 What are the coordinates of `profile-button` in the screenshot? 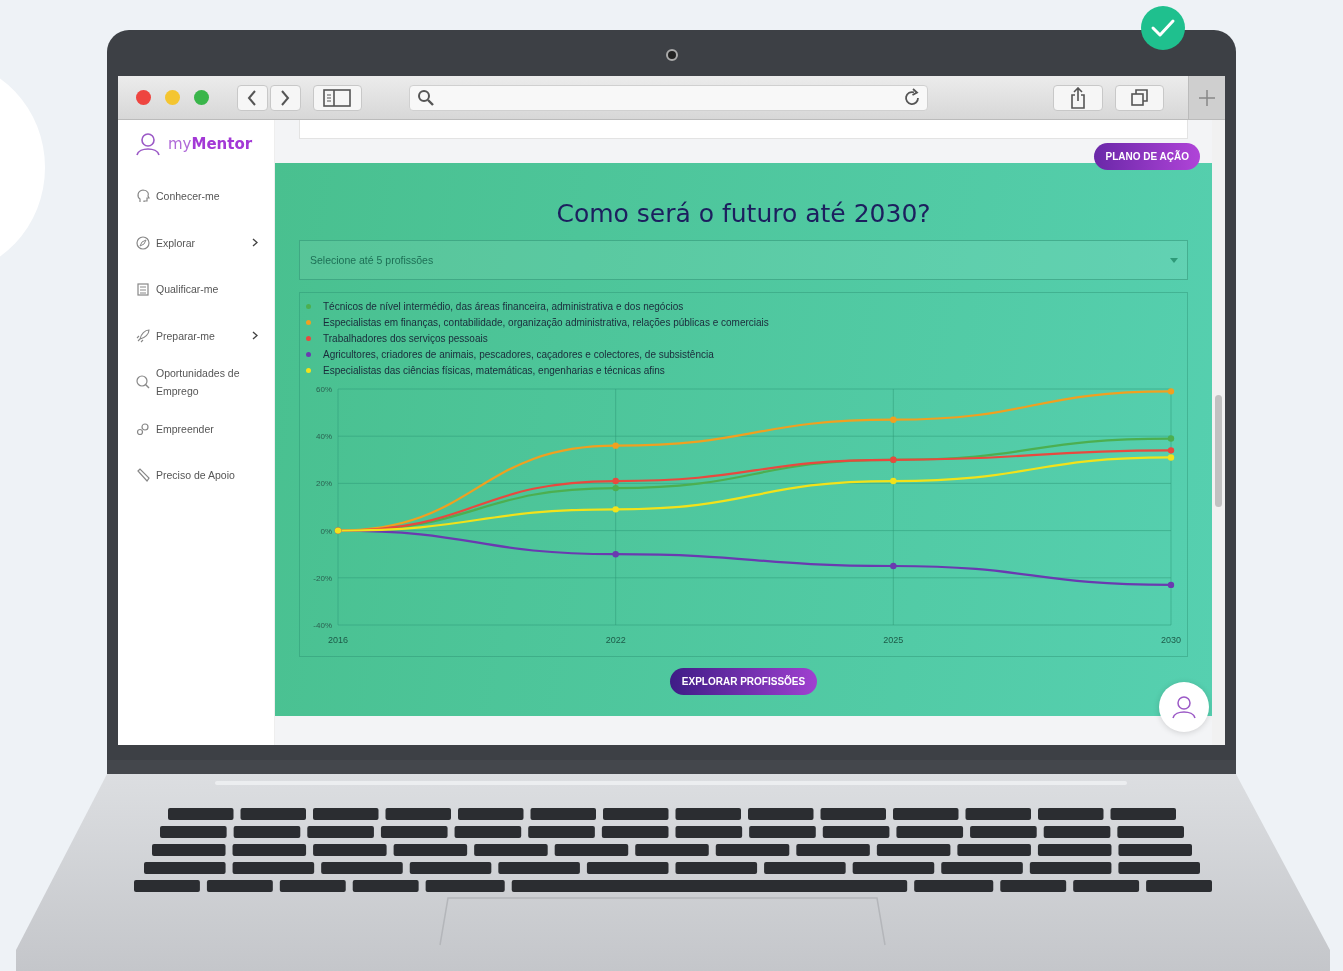 It's located at (1184, 707).